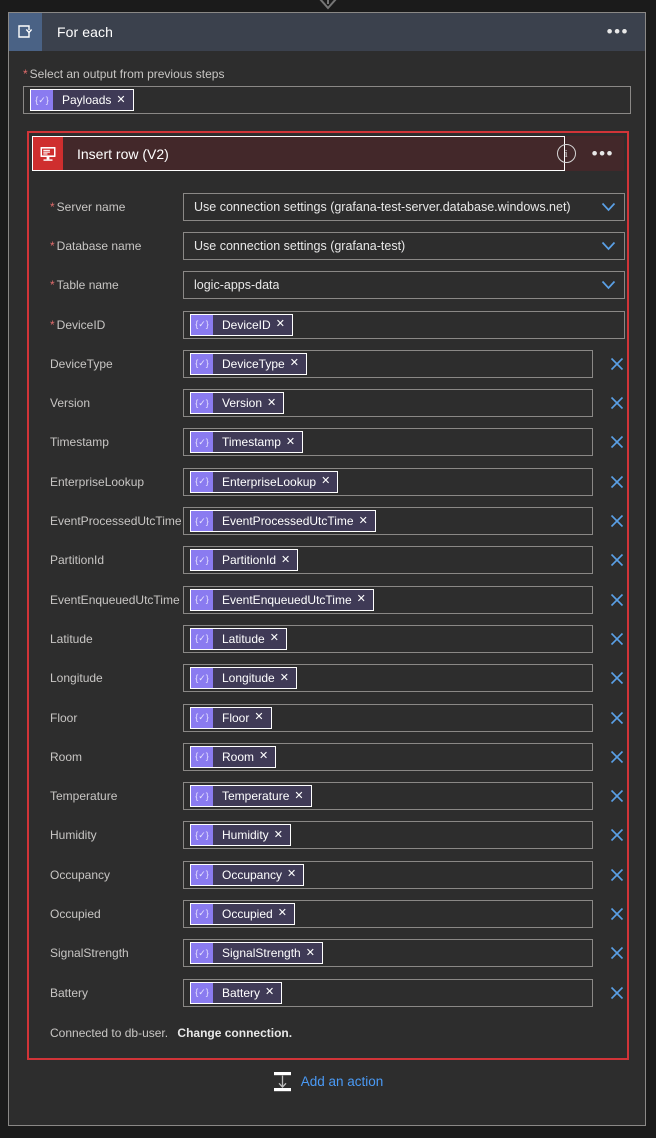 The height and width of the screenshot is (1138, 656). I want to click on field-input-eventenqueuedutctime: {✓} EventEnqueuedUtcTime ✕, so click(388, 599).